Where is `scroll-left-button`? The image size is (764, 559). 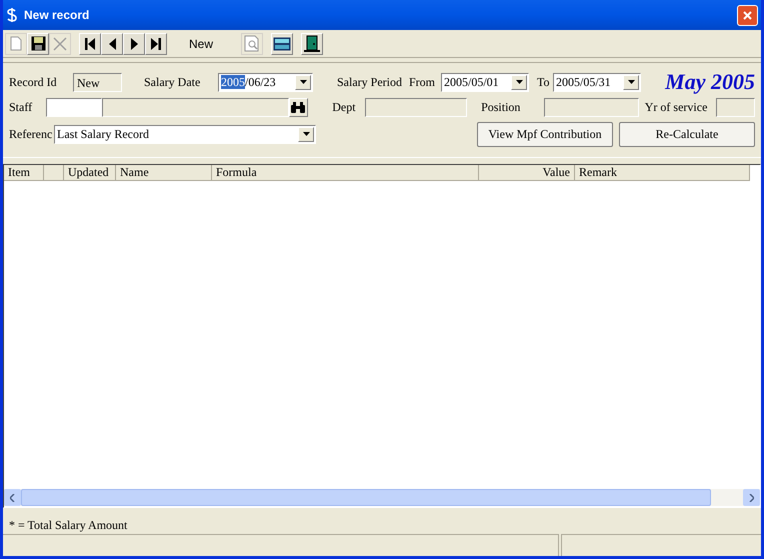
scroll-left-button is located at coordinates (12, 497).